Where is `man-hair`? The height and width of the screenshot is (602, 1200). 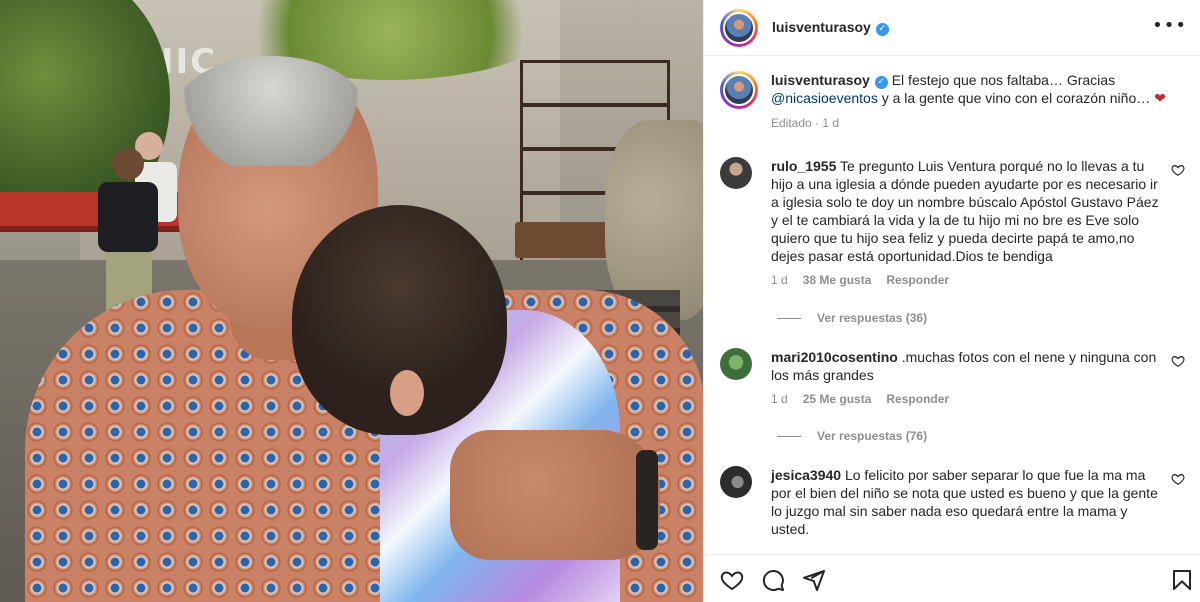
man-hair is located at coordinates (271, 111).